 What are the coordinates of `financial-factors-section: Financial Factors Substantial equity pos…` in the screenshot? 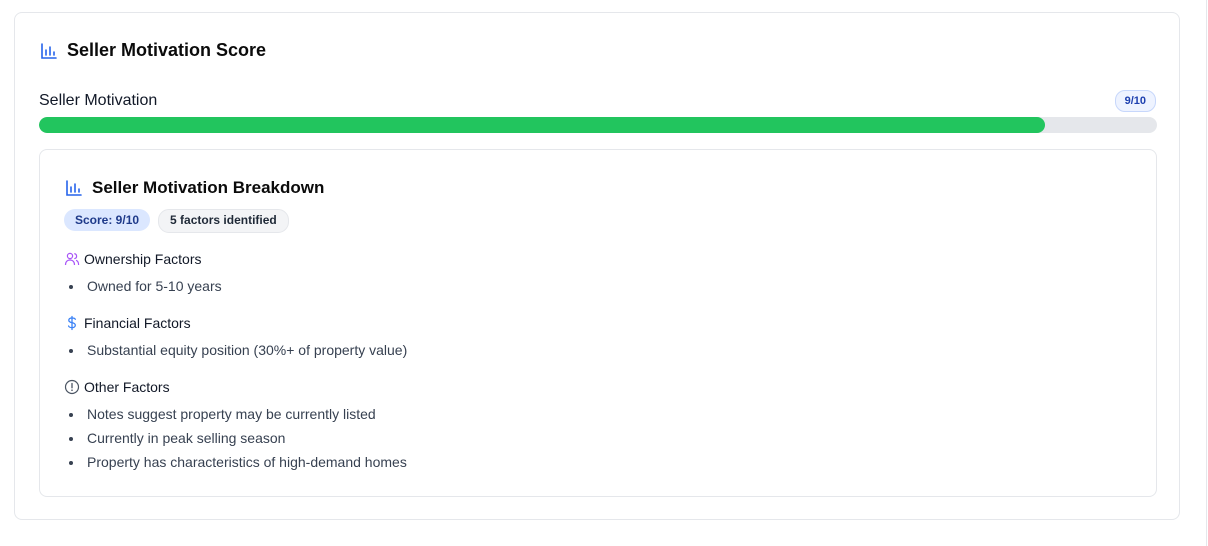 It's located at (235, 338).